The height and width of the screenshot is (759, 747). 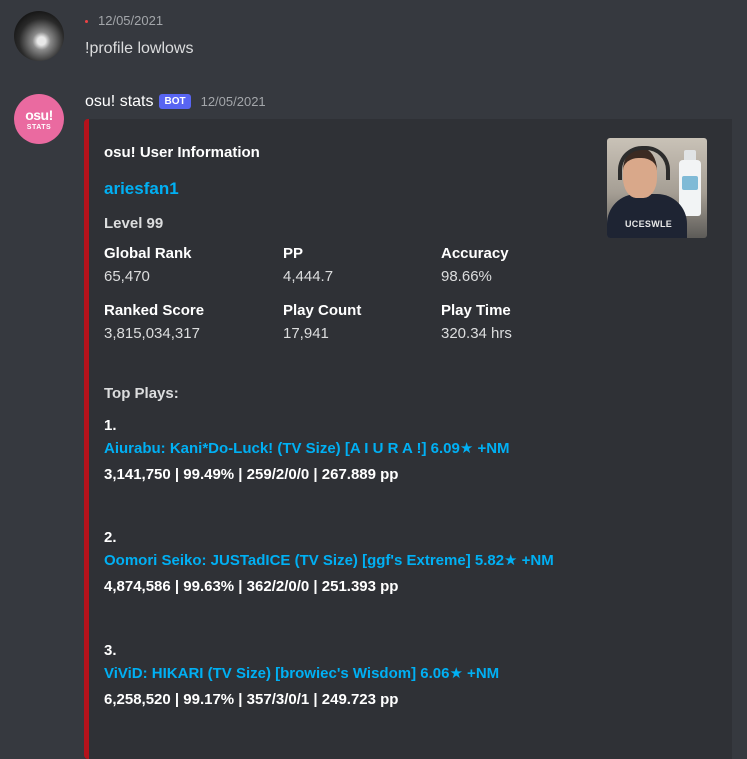 I want to click on bot-username: osu! stats, so click(x=119, y=102).